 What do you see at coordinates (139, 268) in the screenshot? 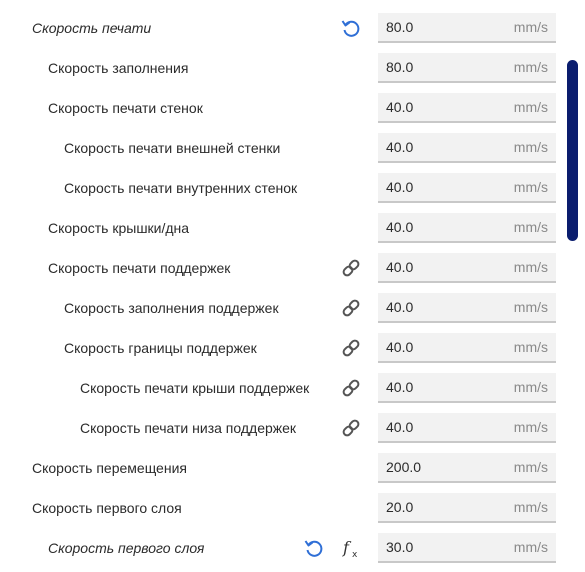
I see `setting-label: Скорость печати поддержек` at bounding box center [139, 268].